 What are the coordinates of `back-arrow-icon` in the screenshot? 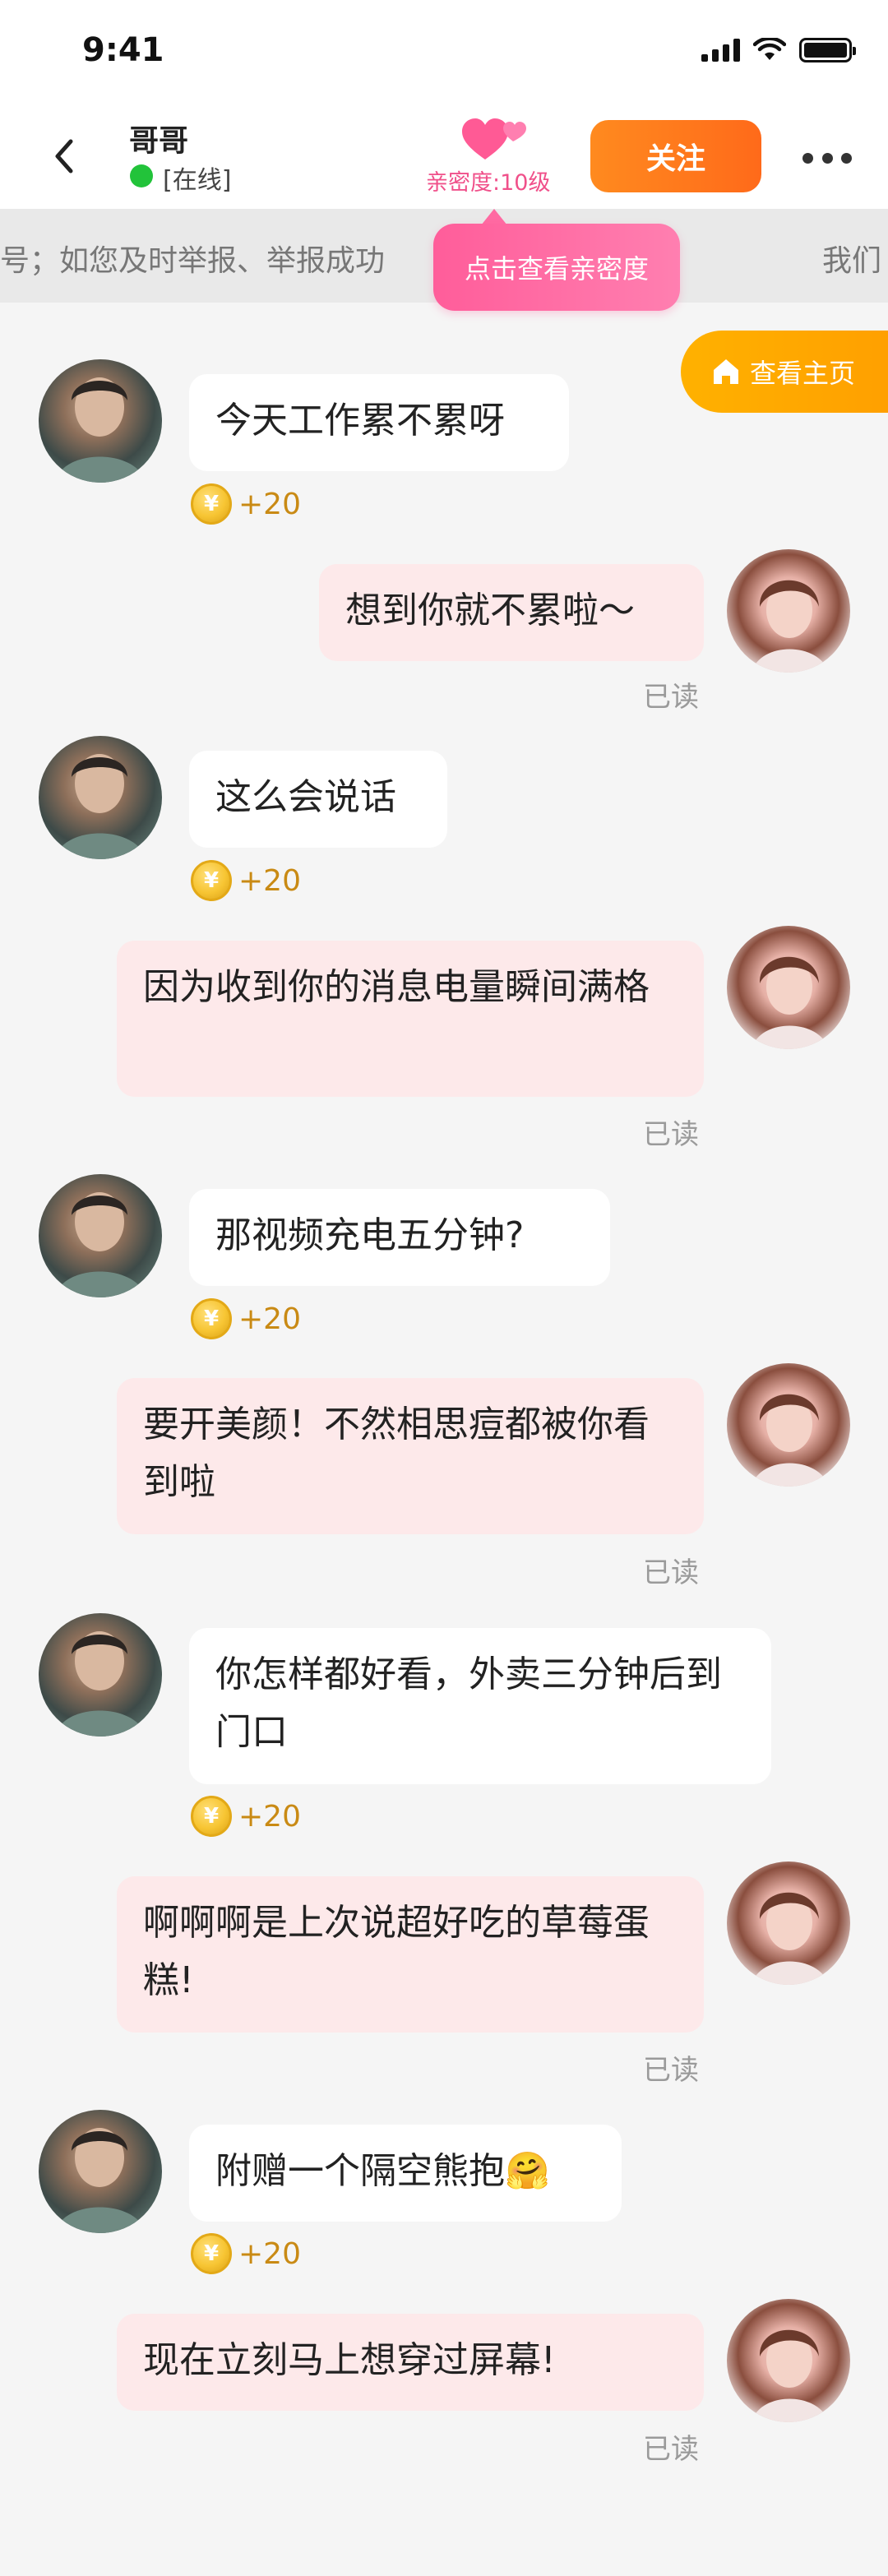 It's located at (65, 156).